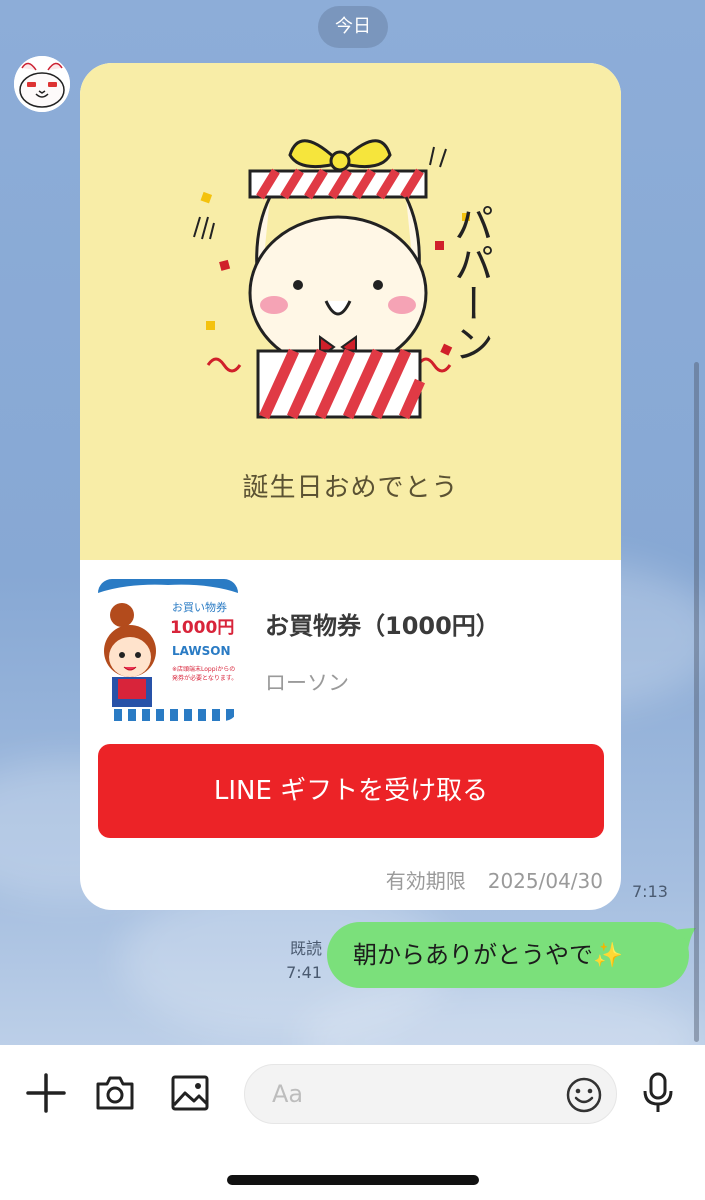 Image resolution: width=705 pixels, height=1200 pixels. What do you see at coordinates (299, 961) in the screenshot?
I see `read-receipt: 既読 7:41` at bounding box center [299, 961].